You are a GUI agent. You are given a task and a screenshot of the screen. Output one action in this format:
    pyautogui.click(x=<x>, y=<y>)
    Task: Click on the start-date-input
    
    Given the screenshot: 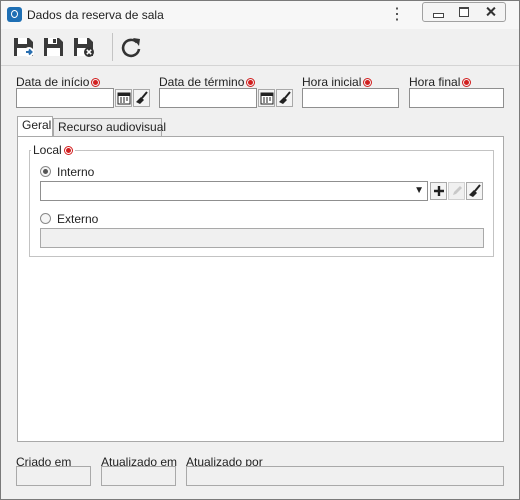 What is the action you would take?
    pyautogui.click(x=65, y=98)
    